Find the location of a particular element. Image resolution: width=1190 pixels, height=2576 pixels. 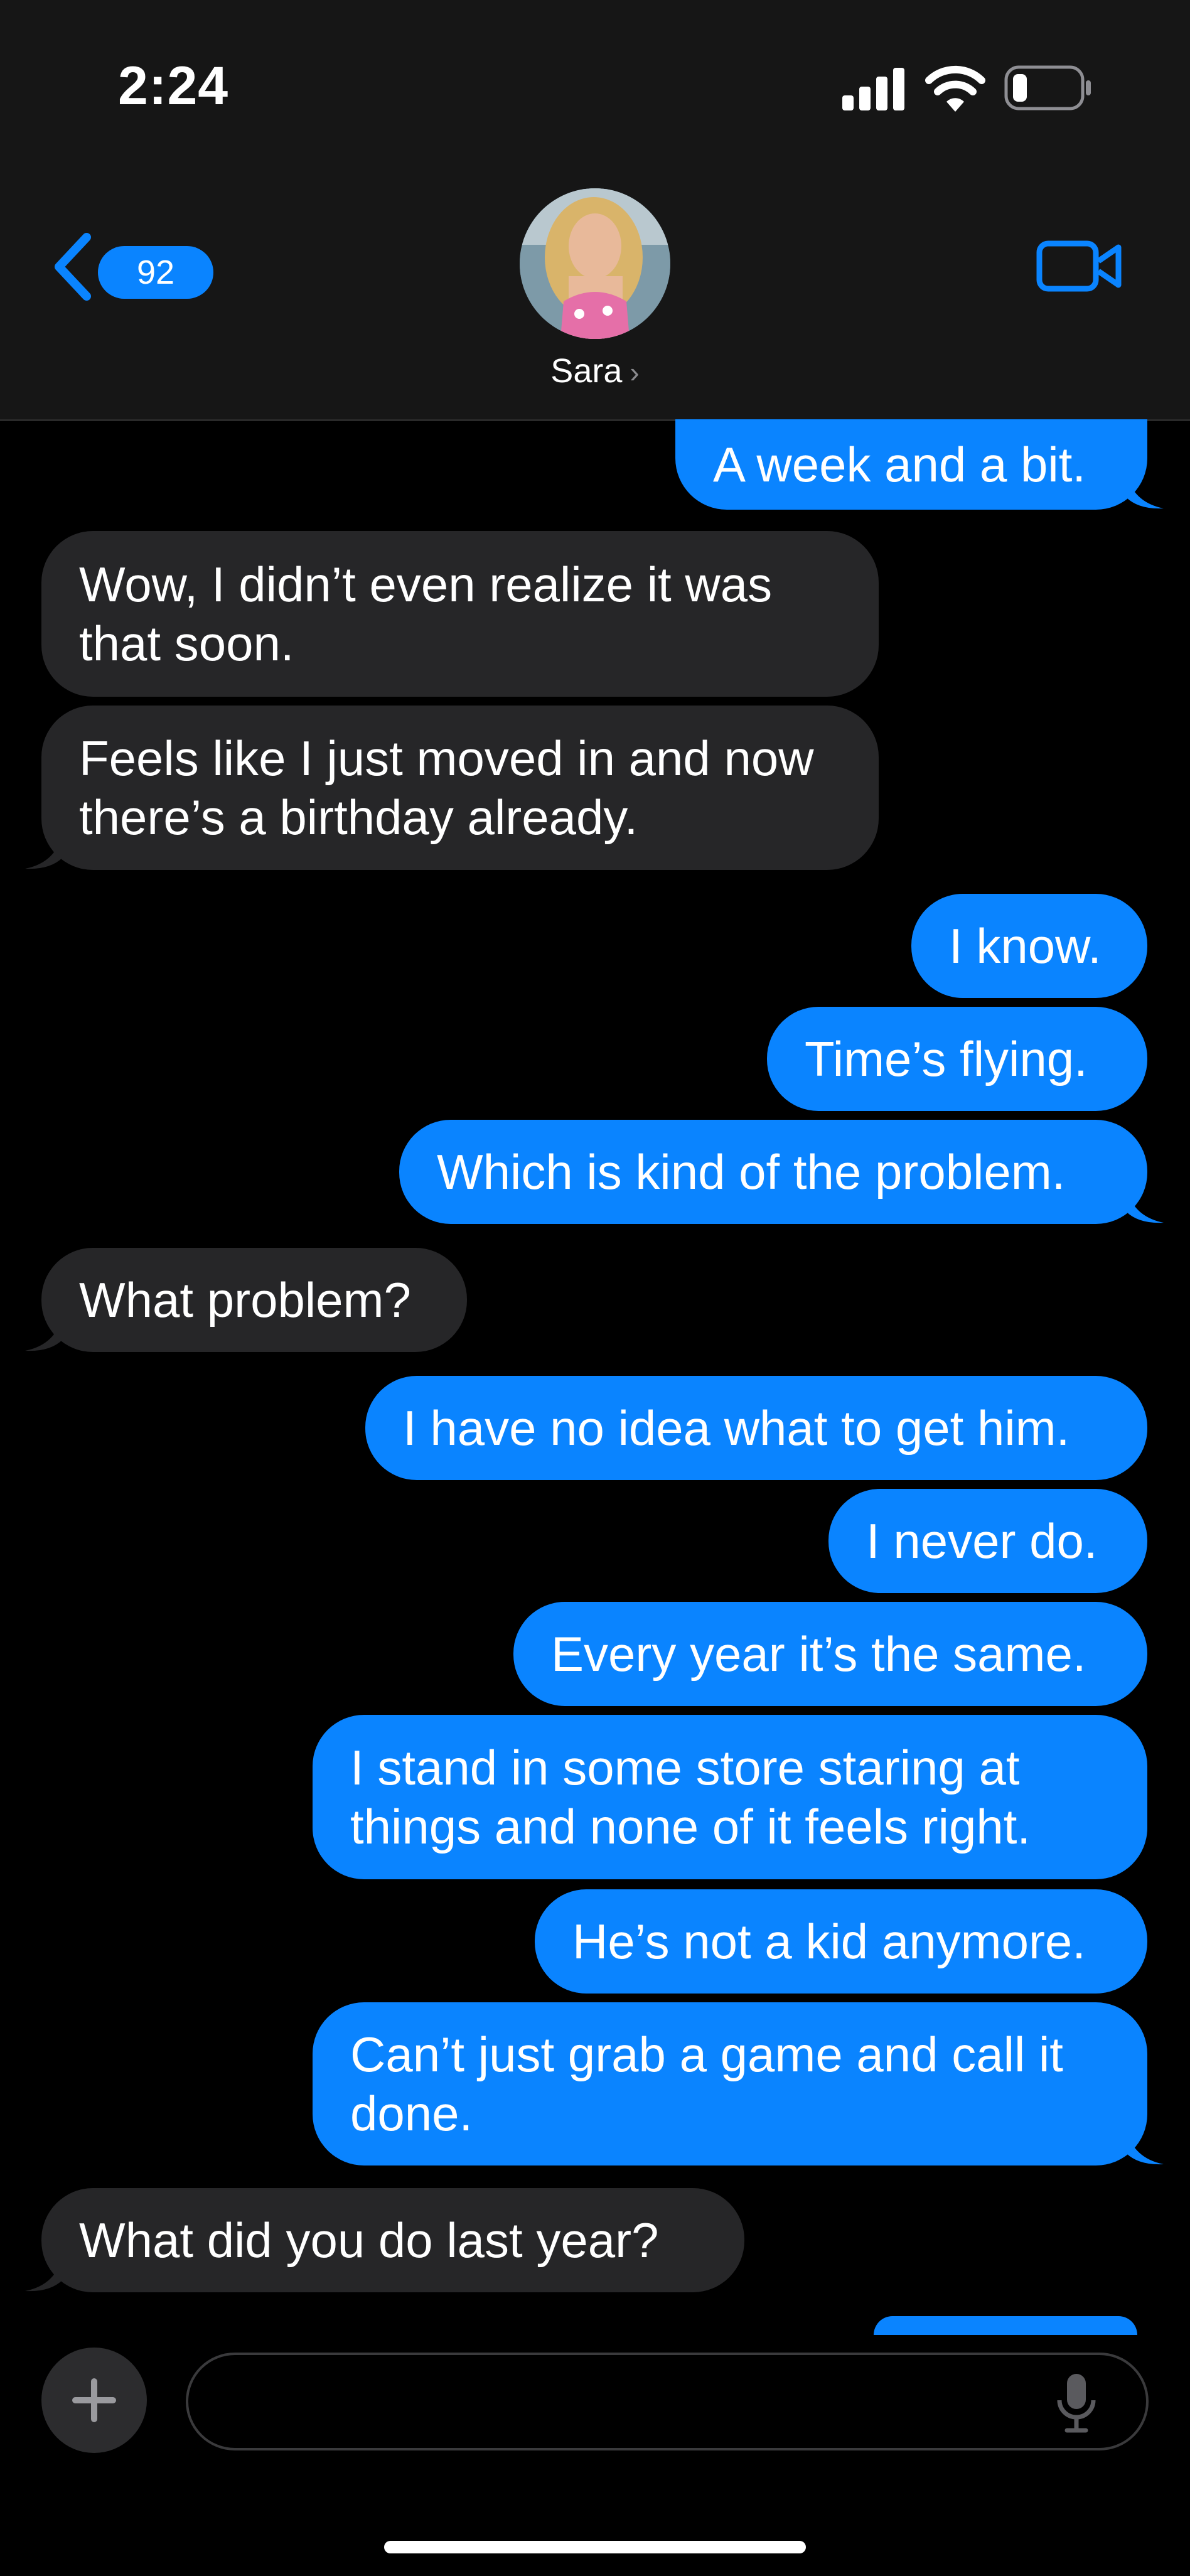

unread-count-badge: 92 is located at coordinates (155, 272).